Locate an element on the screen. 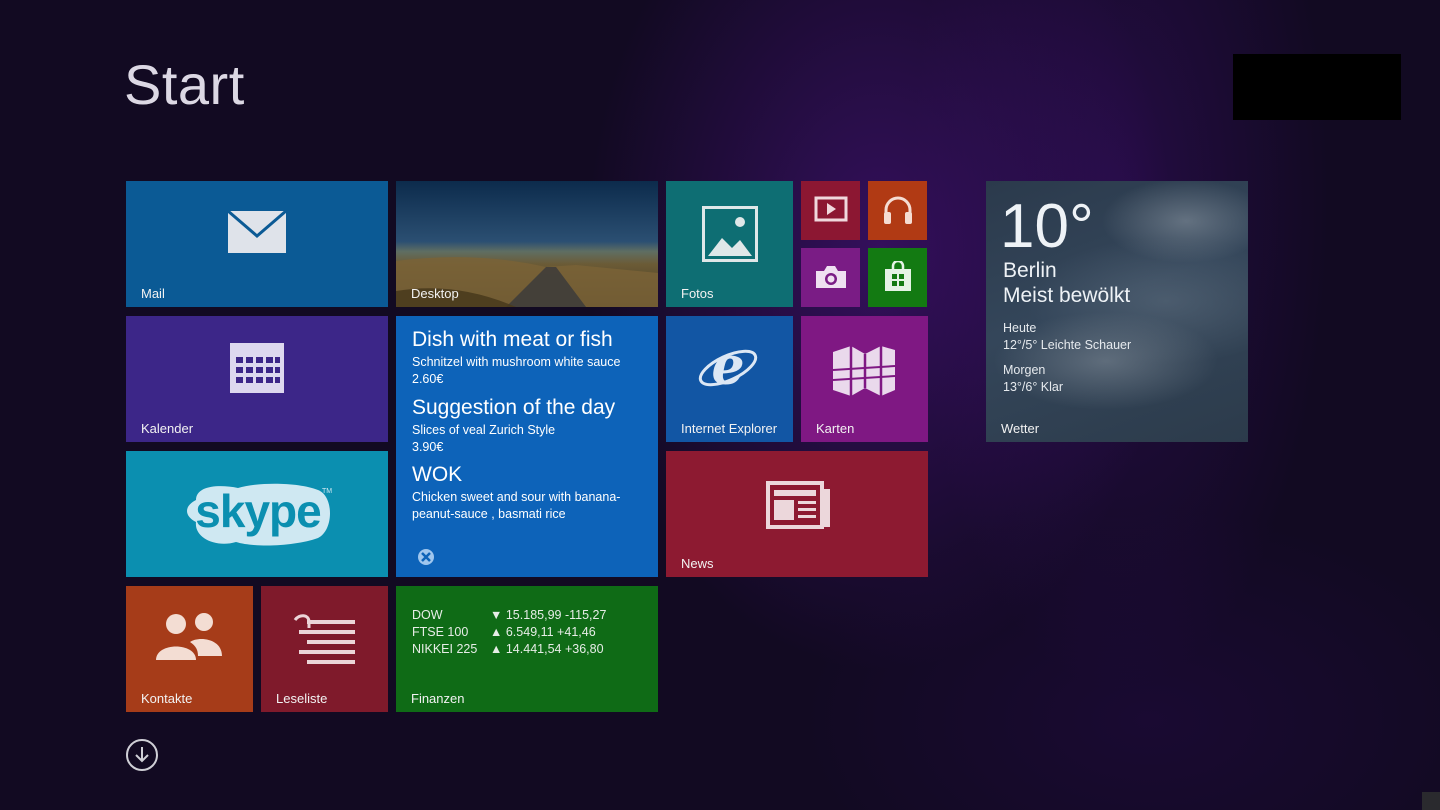  stock-row: DOW ▼ 15.185,99 -115,27 is located at coordinates (509, 616).